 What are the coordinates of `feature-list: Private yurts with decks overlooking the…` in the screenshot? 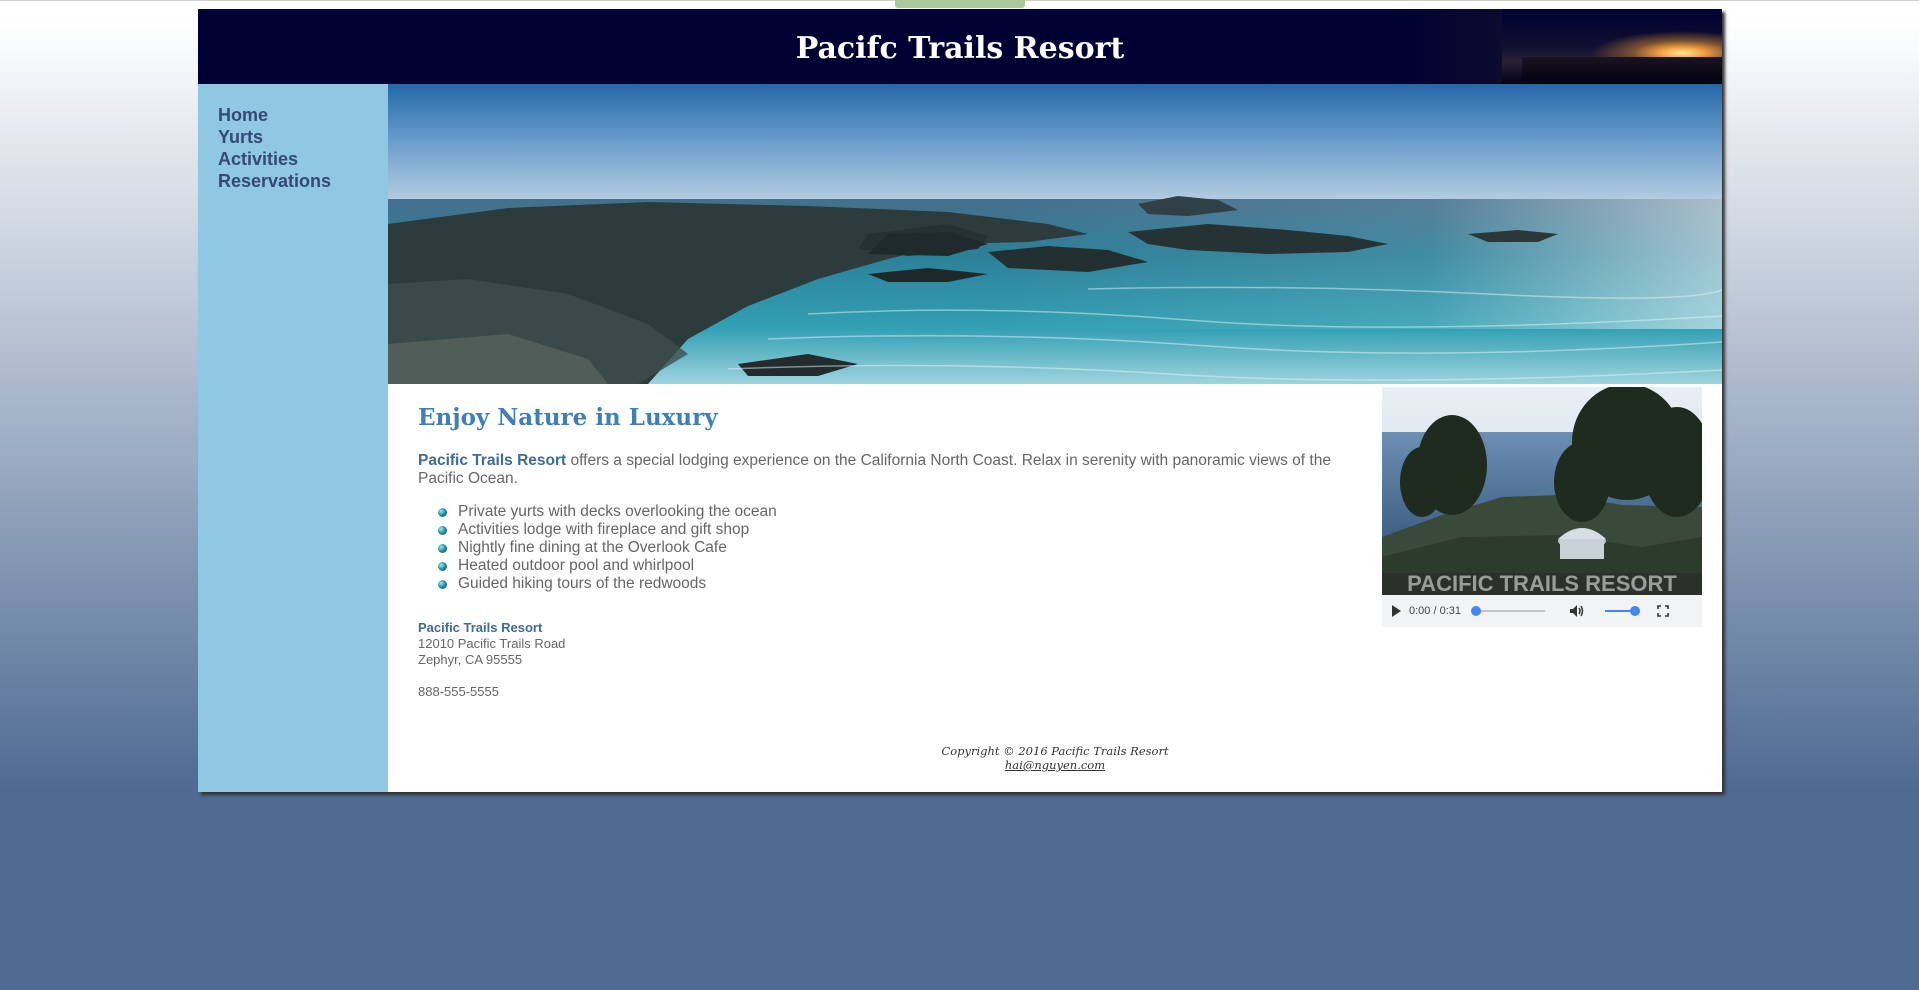 It's located at (607, 548).